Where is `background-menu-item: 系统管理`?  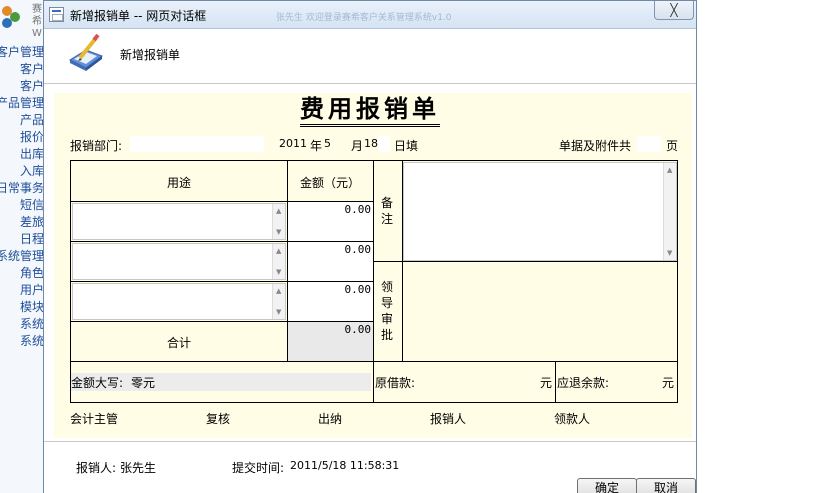 background-menu-item: 系统管理 is located at coordinates (22, 256).